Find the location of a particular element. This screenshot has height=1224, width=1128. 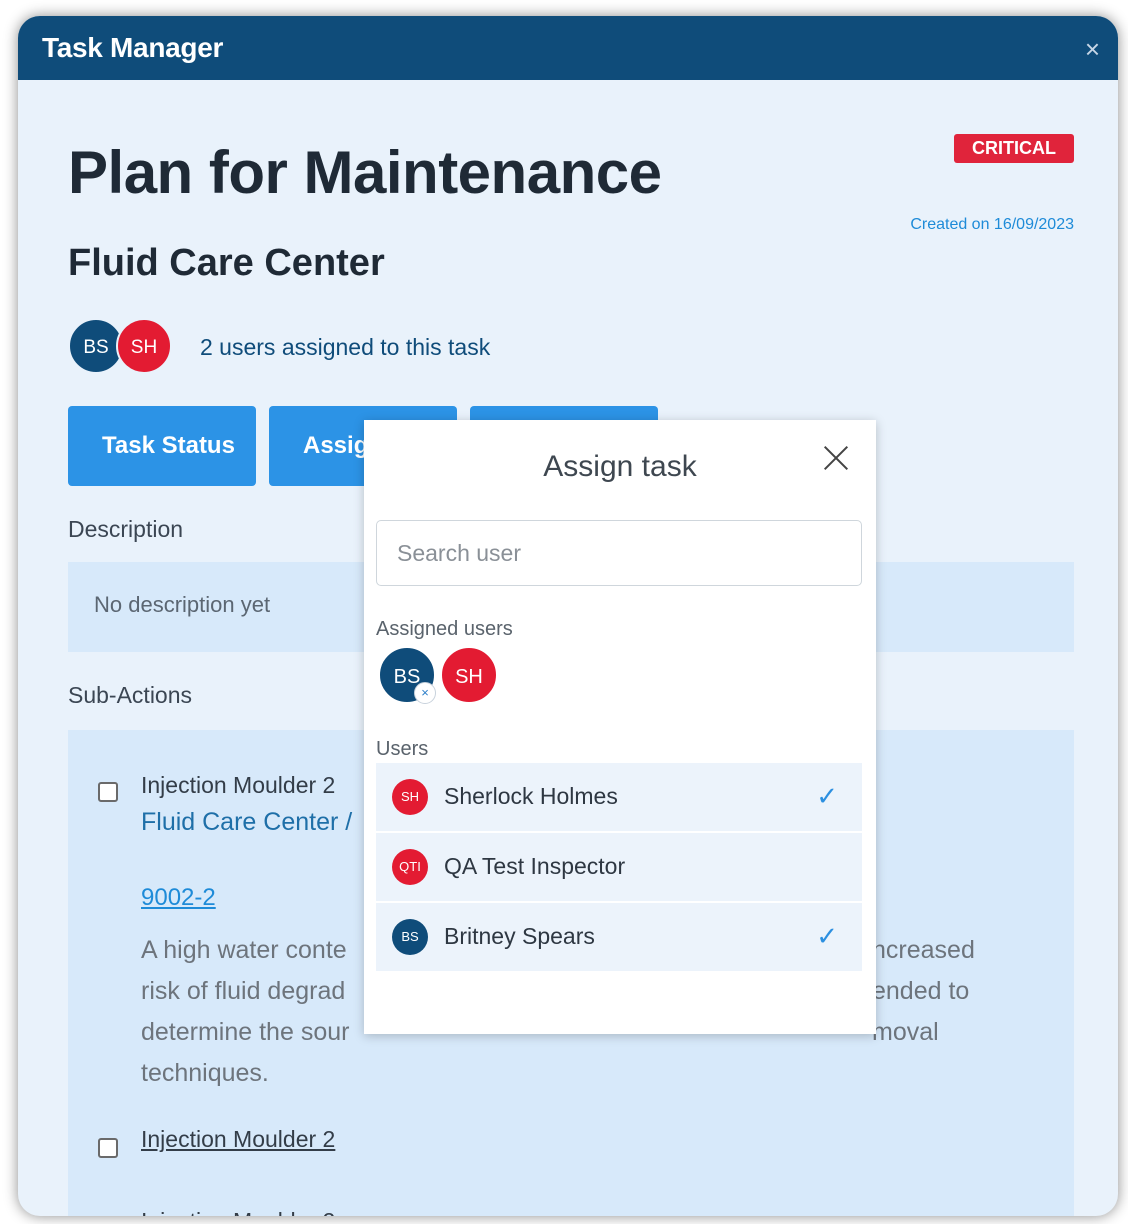

user-avatar: BS is located at coordinates (410, 937).